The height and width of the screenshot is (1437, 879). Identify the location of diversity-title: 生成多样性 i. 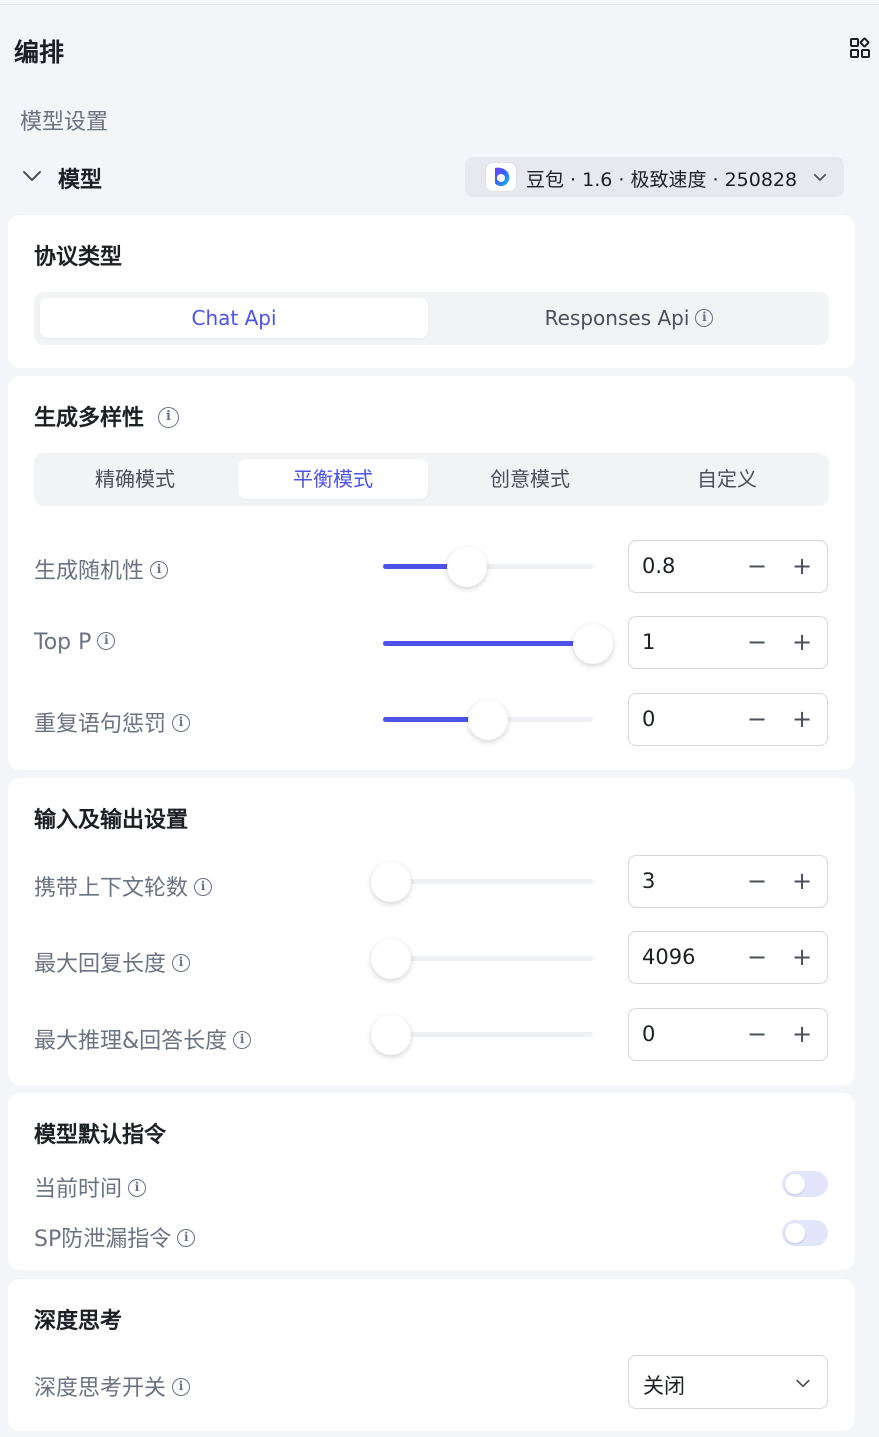
(107, 416).